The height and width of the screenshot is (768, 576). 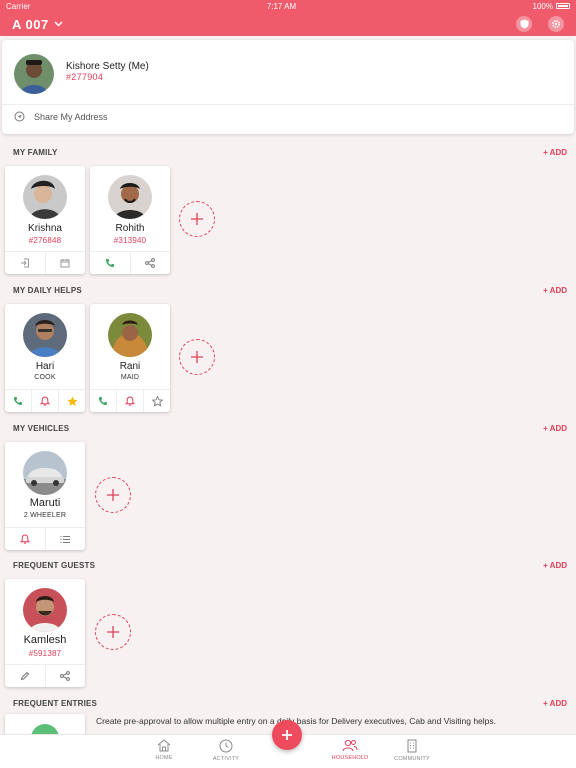 I want to click on daily-helps-section-title: MY DAILY HELPS, so click(x=47, y=290).